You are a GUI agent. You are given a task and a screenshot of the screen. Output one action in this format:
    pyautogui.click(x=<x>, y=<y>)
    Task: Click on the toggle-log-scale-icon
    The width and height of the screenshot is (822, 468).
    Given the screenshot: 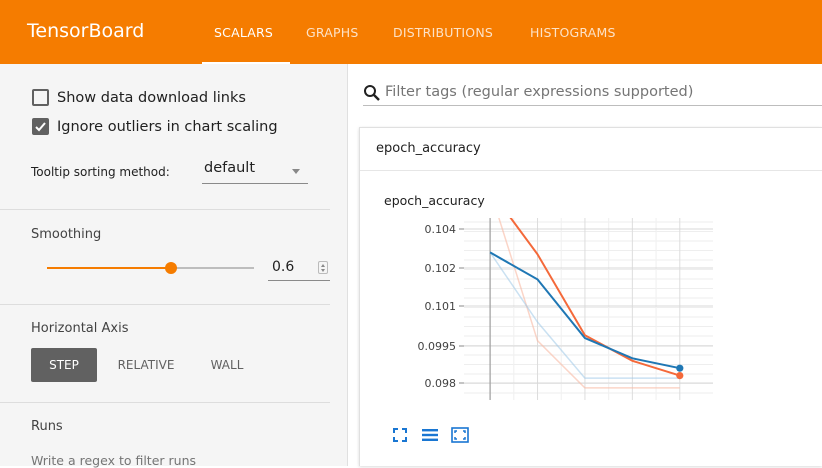 What is the action you would take?
    pyautogui.click(x=430, y=435)
    